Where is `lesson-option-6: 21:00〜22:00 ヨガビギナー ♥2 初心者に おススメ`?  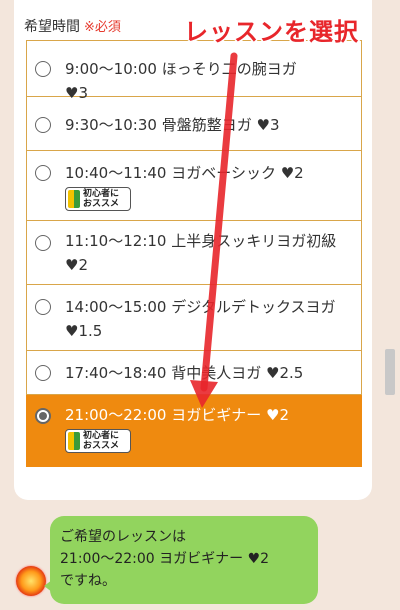
lesson-option-6: 21:00〜22:00 ヨガビギナー ♥2 初心者に おススメ is located at coordinates (194, 431).